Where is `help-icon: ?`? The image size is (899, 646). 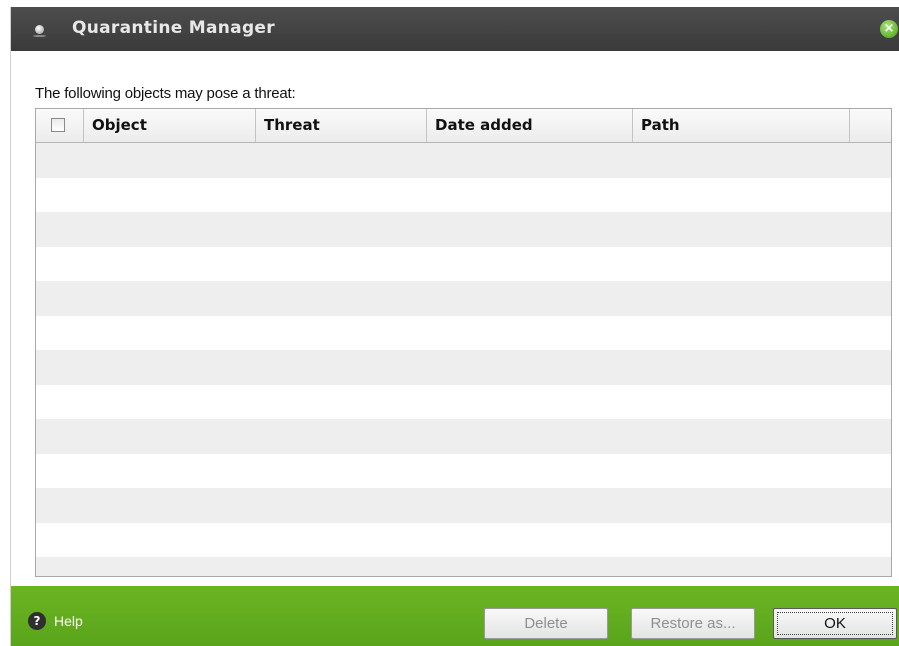 help-icon: ? is located at coordinates (37, 621).